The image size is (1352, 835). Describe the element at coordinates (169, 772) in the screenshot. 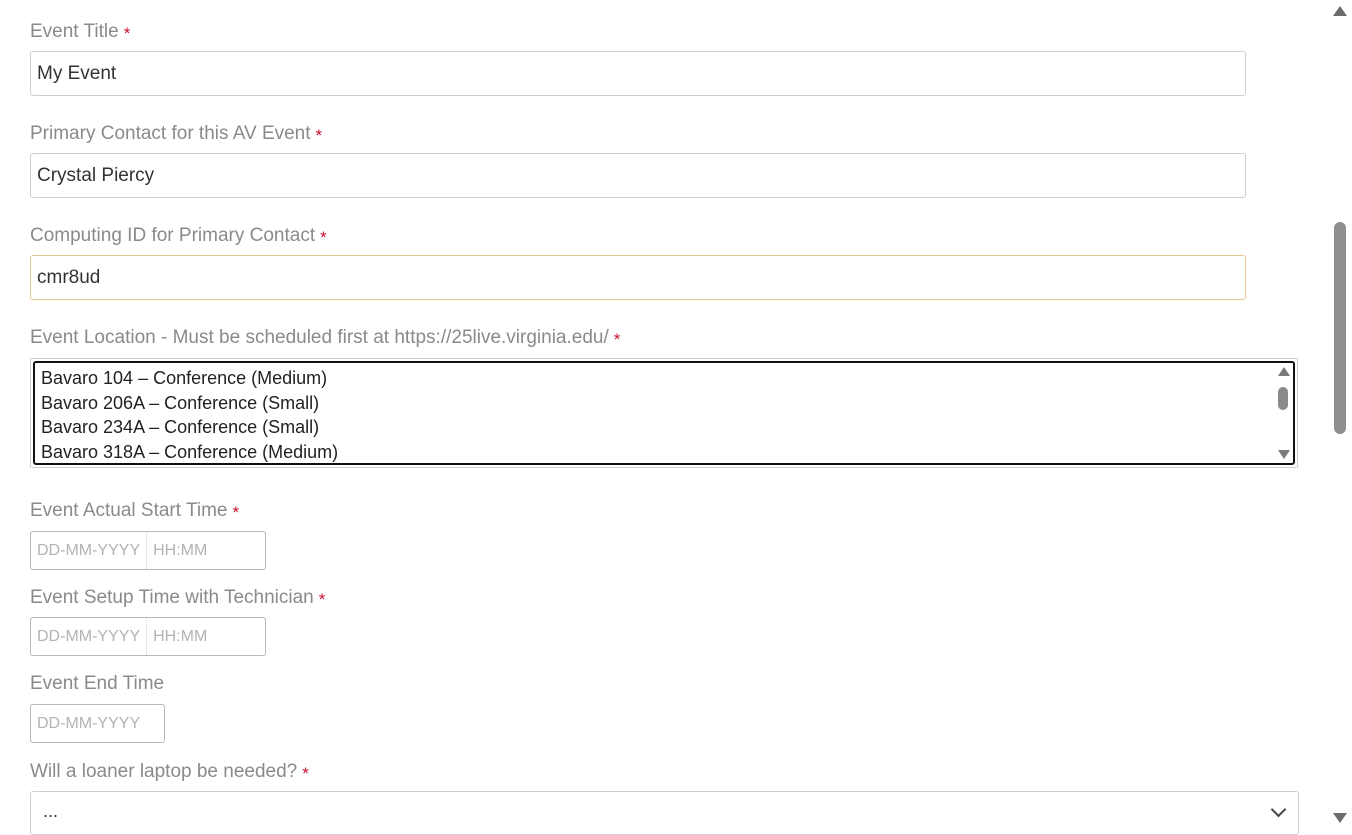

I see `loaner-laptop-label: Will a loaner laptop be needed? *` at that location.